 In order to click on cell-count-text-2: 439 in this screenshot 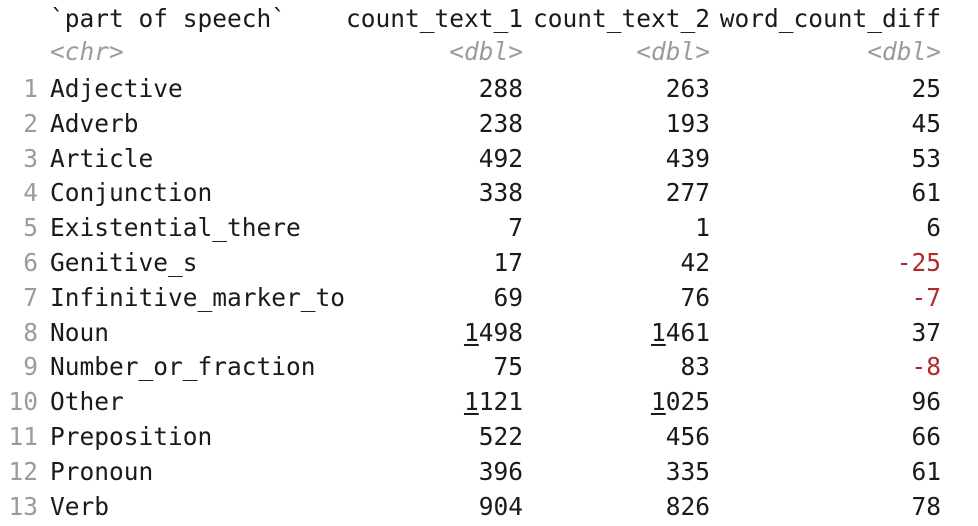, I will do `click(688, 159)`.